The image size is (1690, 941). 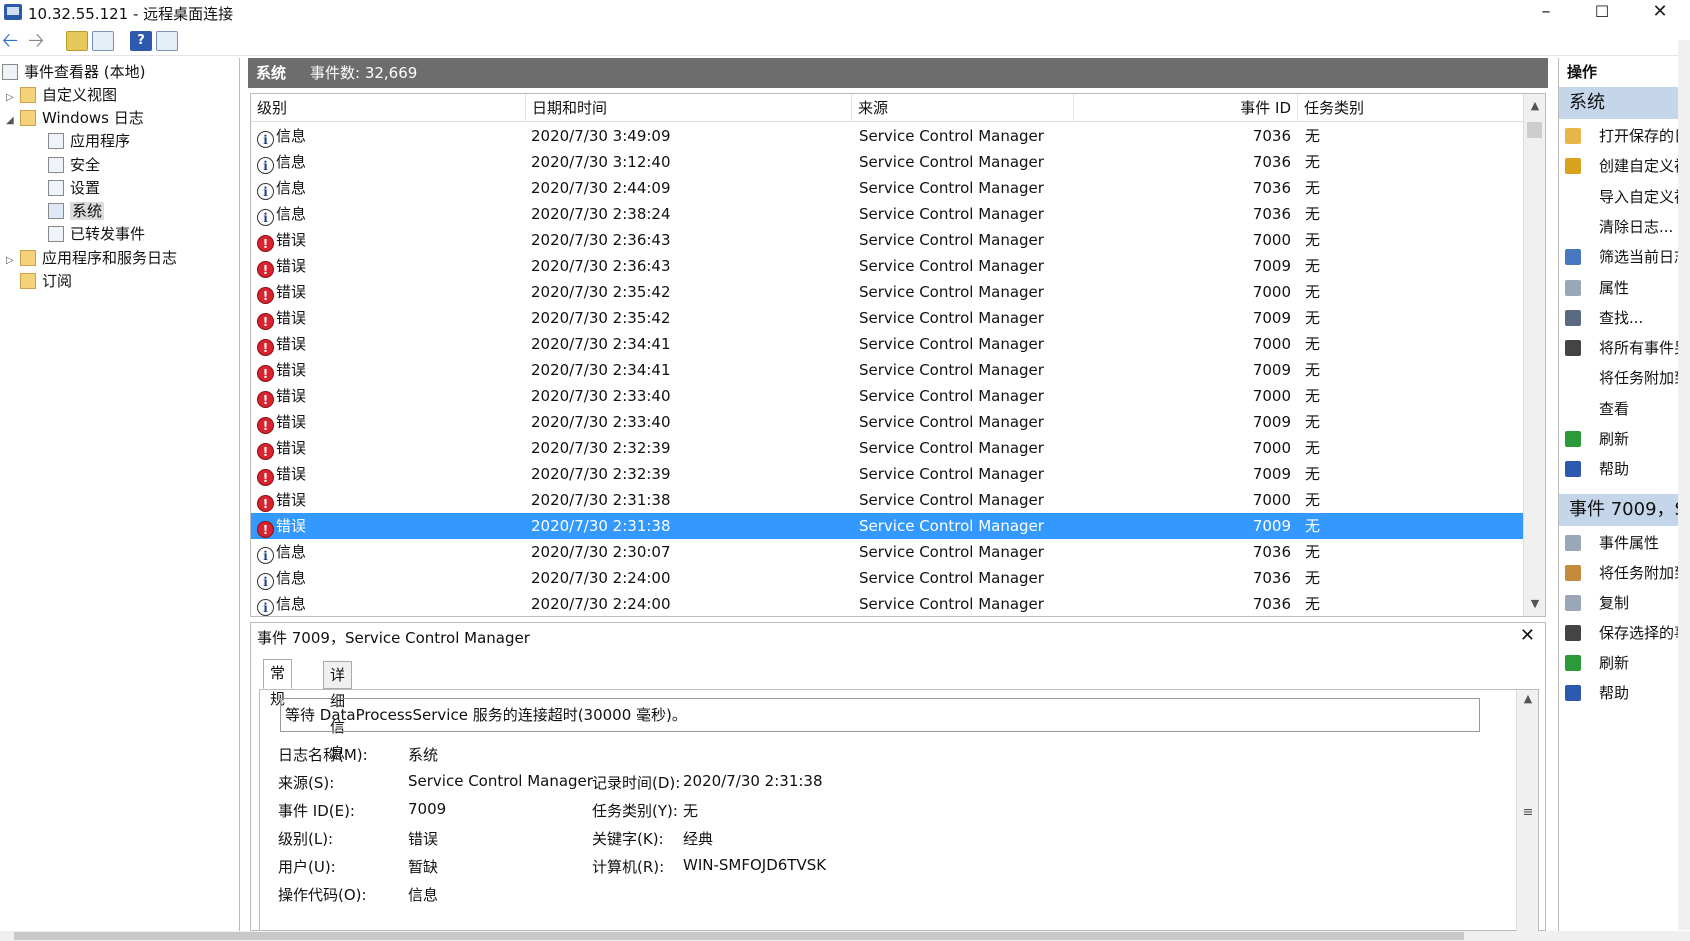 I want to click on actions-section-event: 事件 7009，S, so click(x=1624, y=510).